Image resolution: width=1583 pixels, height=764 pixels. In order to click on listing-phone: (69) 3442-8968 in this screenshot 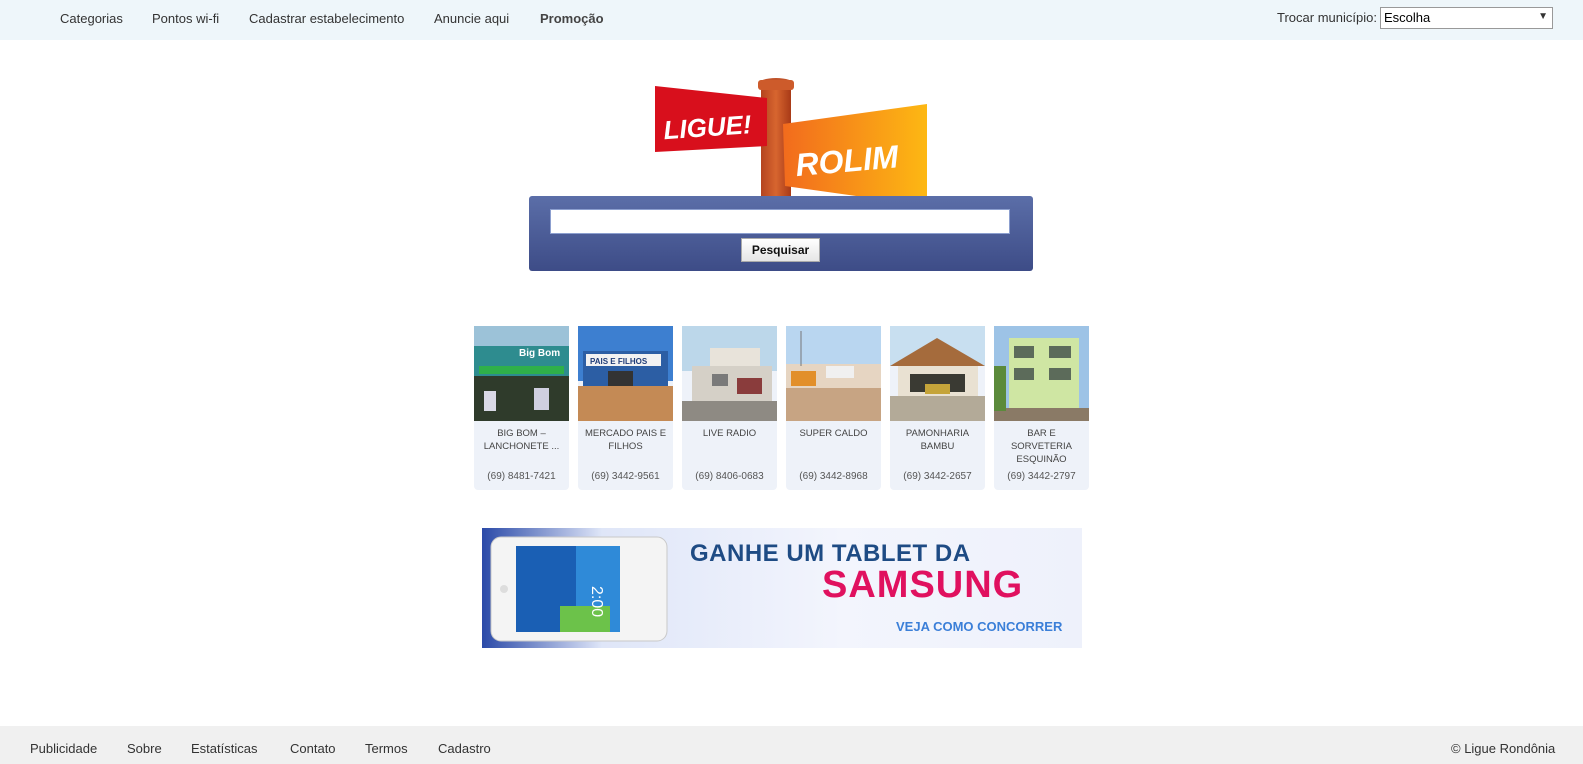, I will do `click(833, 476)`.